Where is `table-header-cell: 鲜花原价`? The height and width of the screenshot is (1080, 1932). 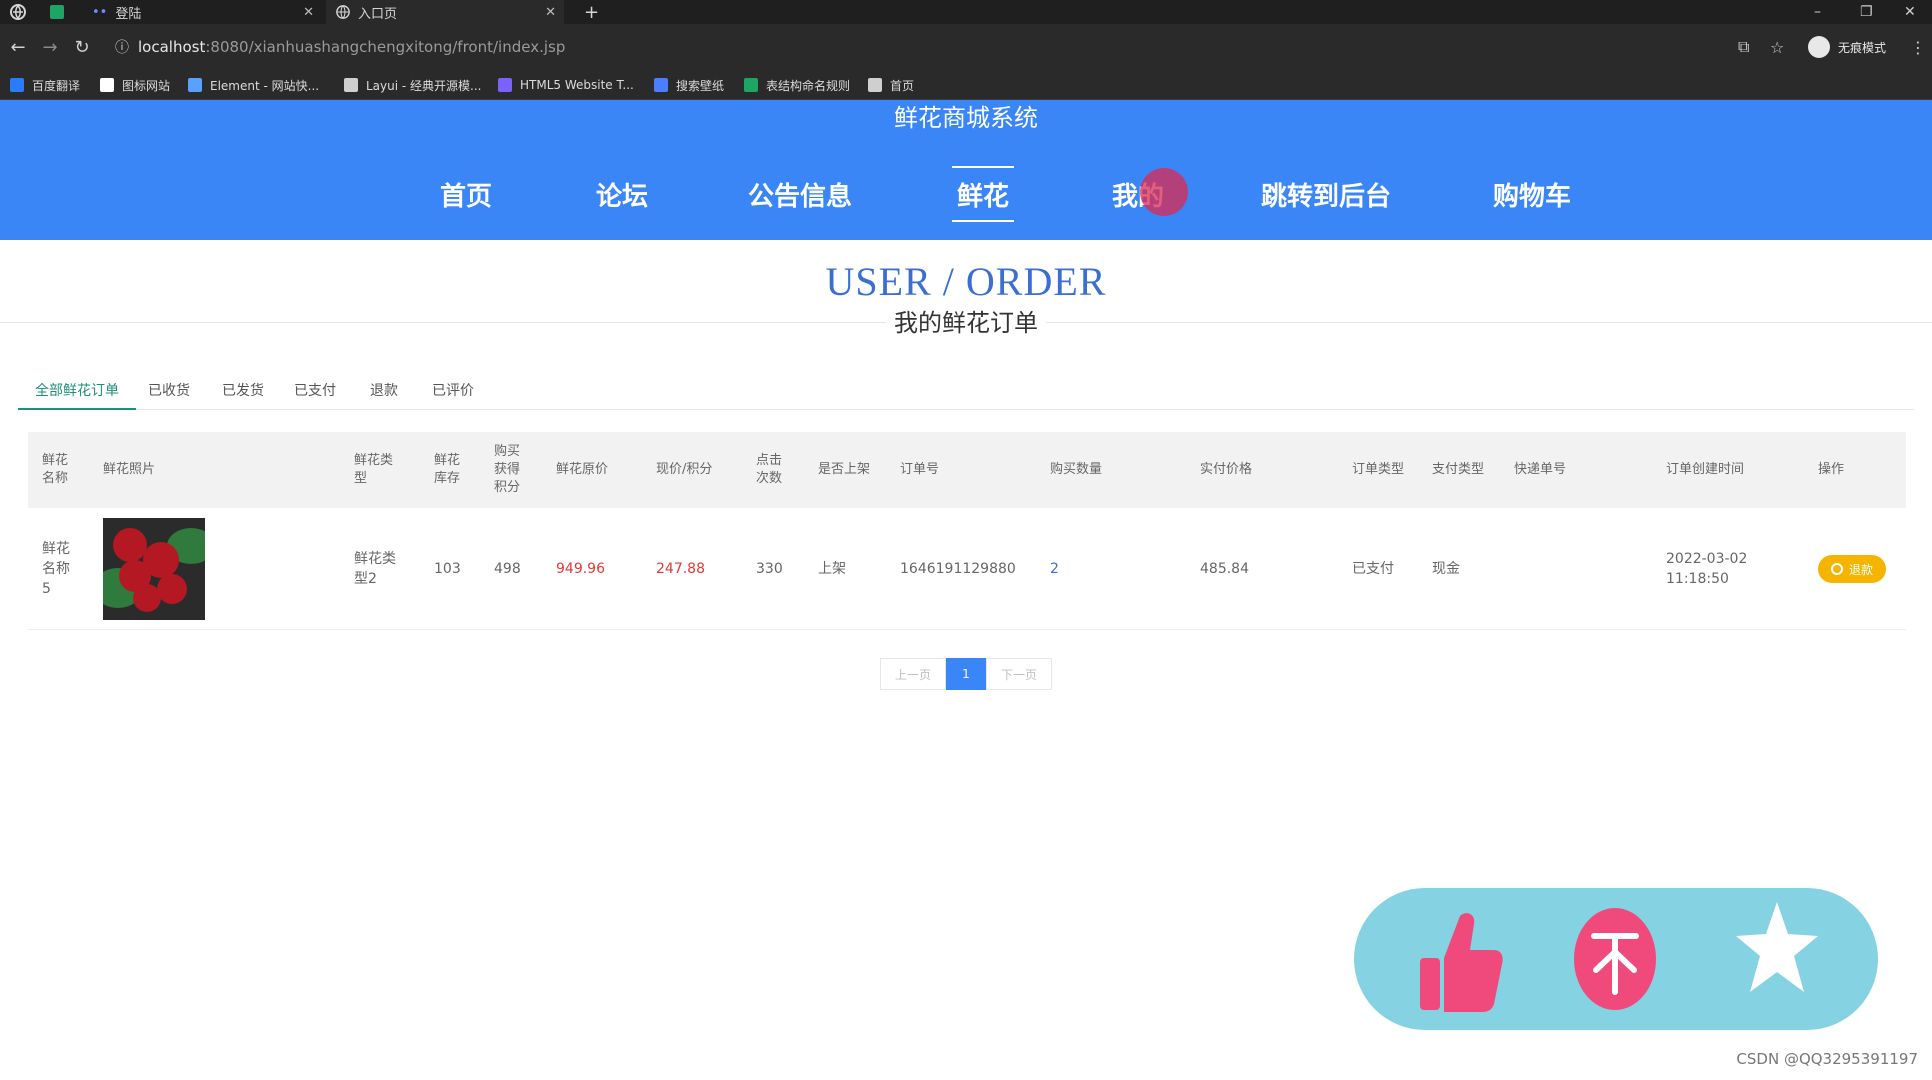
table-header-cell: 鲜花原价 is located at coordinates (582, 469).